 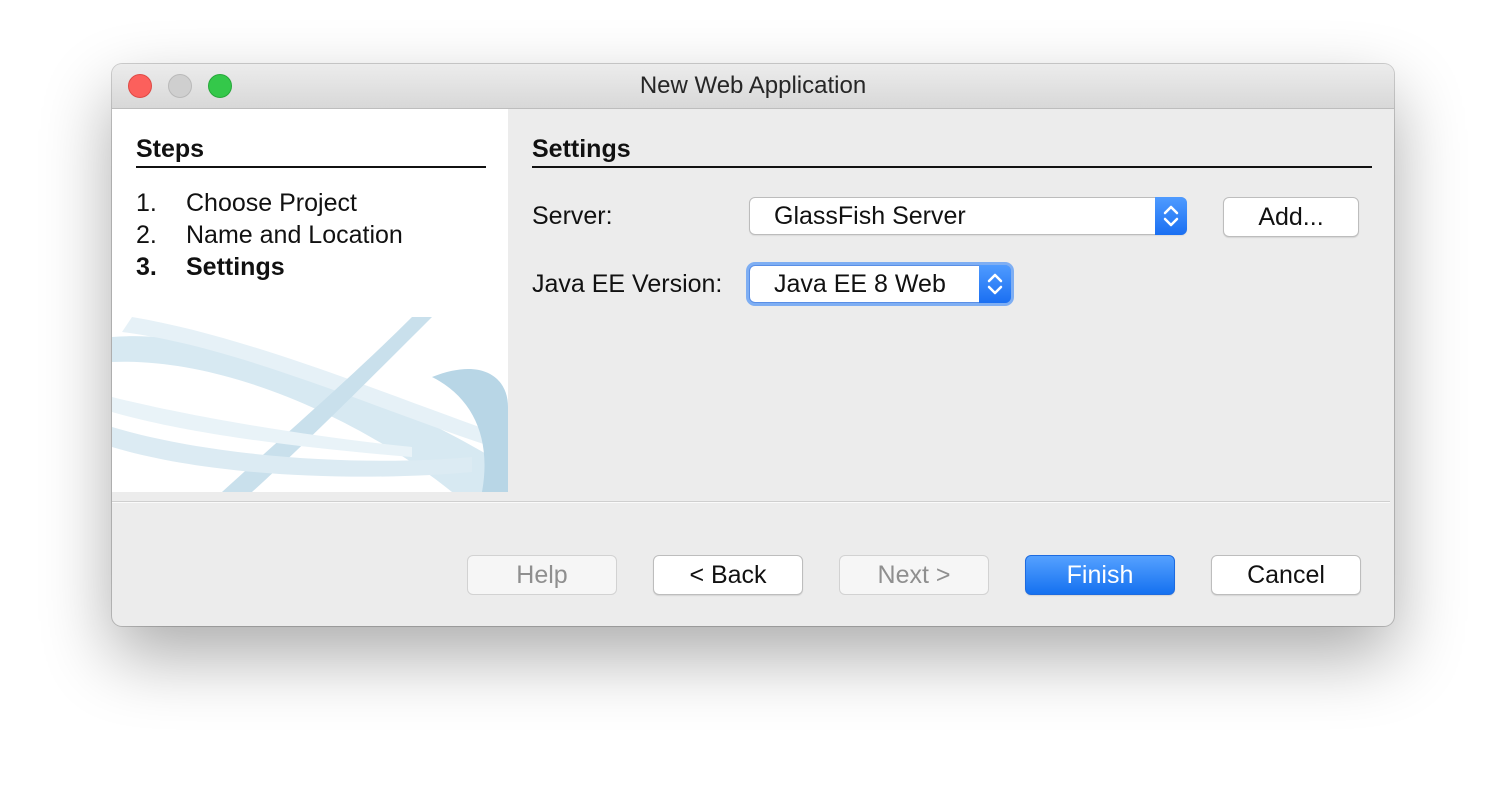 I want to click on next-button: Next >, so click(x=914, y=575).